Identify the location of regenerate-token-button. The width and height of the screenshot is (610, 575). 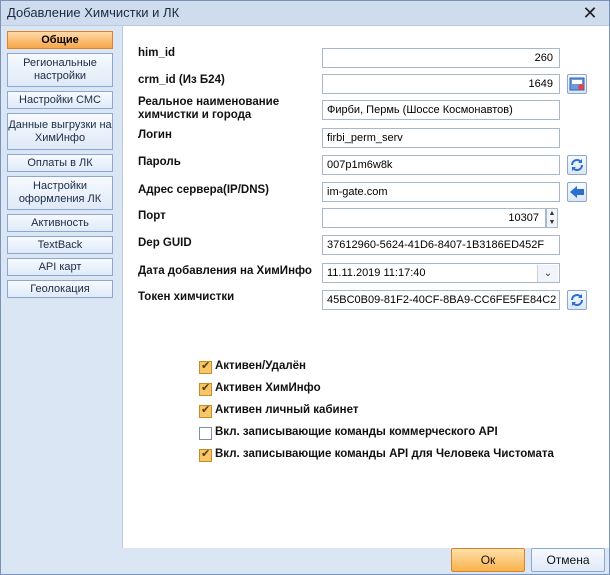
(577, 300).